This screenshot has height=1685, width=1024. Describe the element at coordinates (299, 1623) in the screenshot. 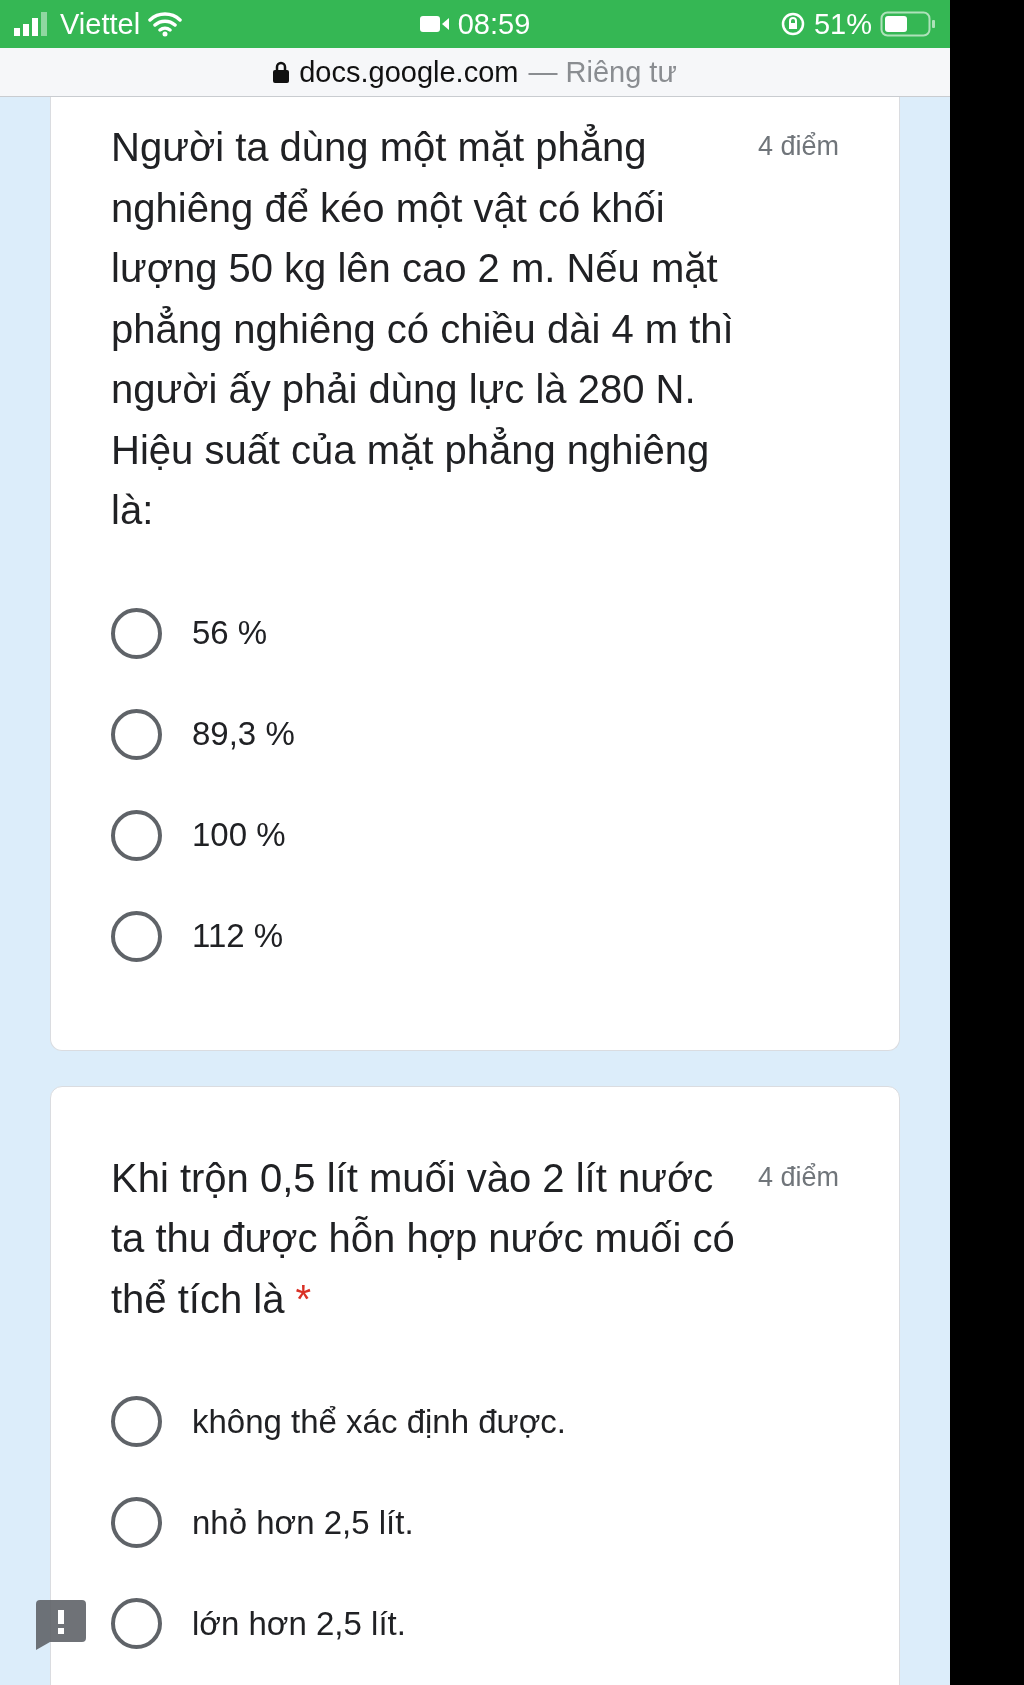

I see `option-label: lớn hơn 2,5 lít.` at that location.